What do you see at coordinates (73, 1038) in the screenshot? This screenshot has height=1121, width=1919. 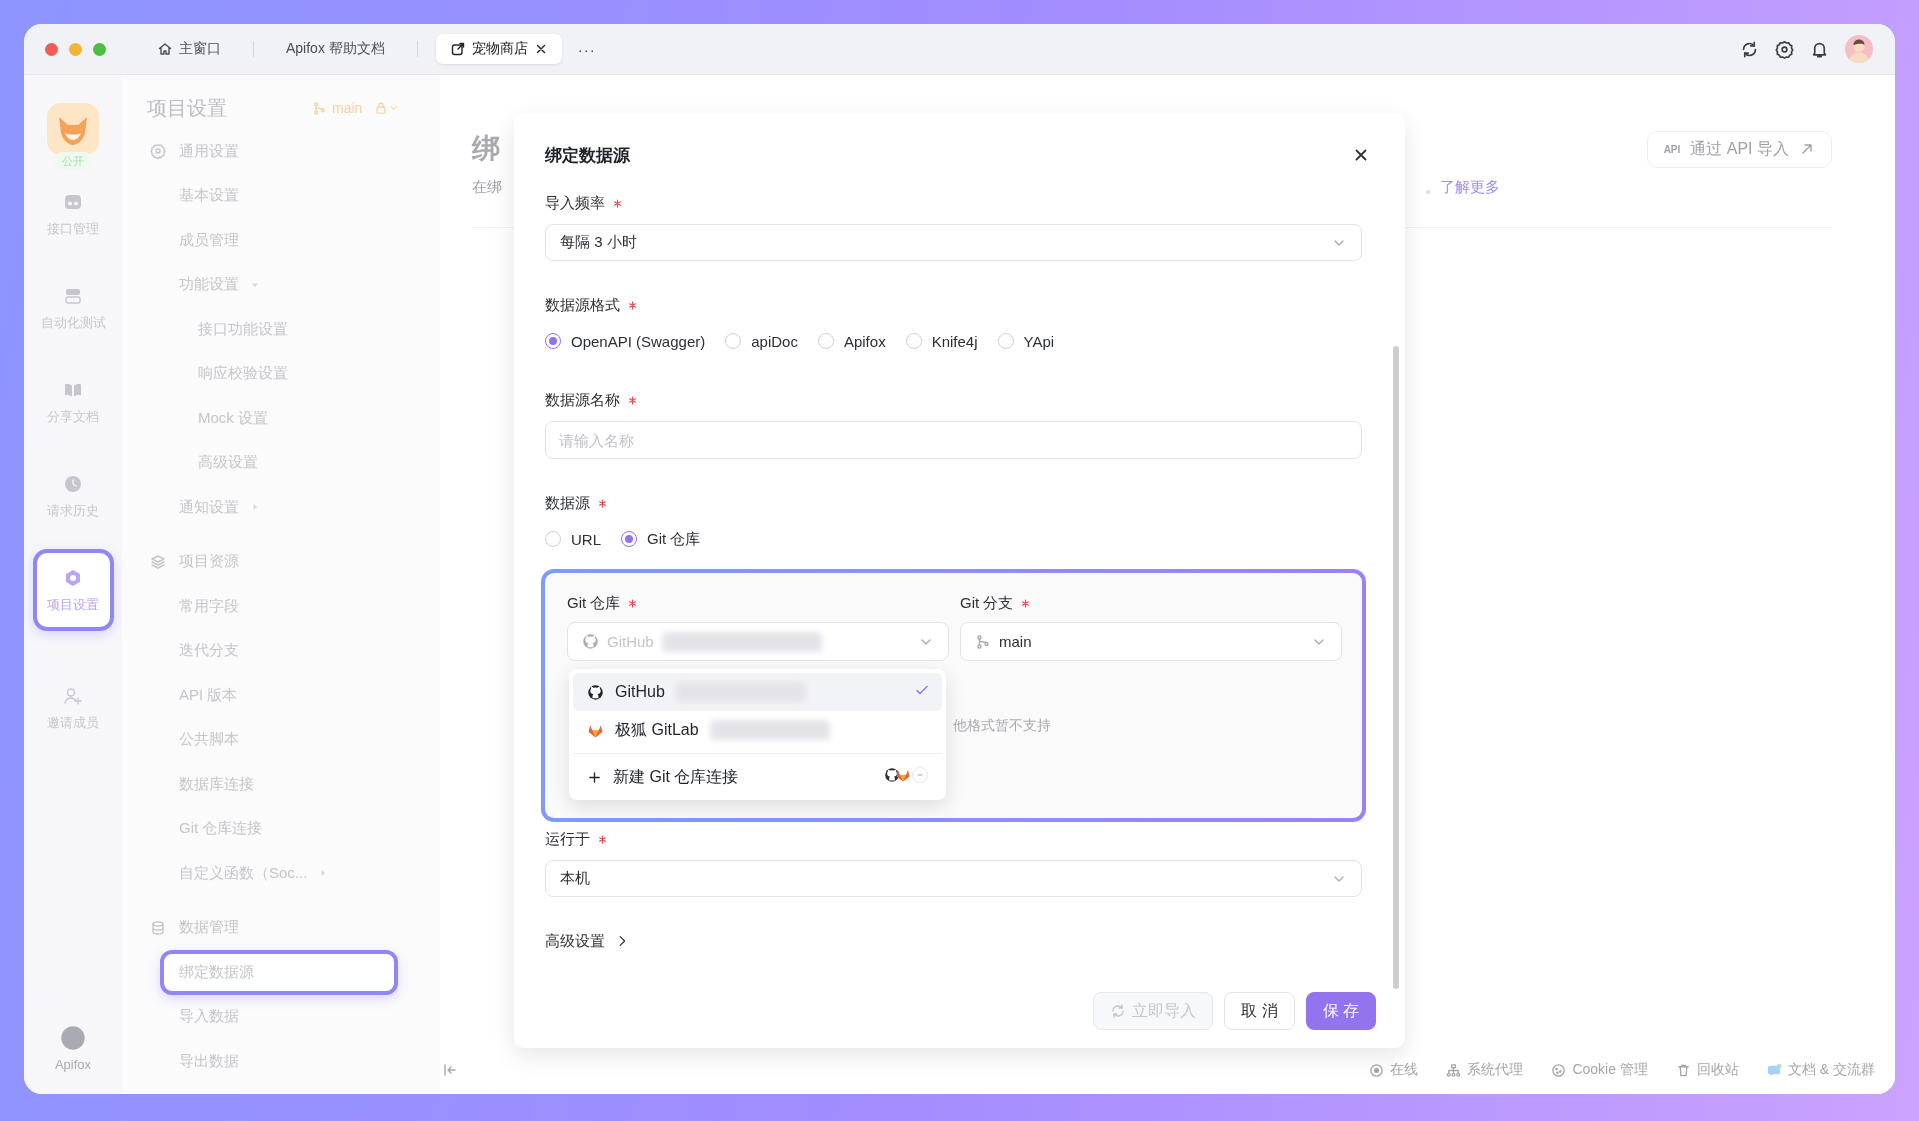 I see `brand-logo-icon` at bounding box center [73, 1038].